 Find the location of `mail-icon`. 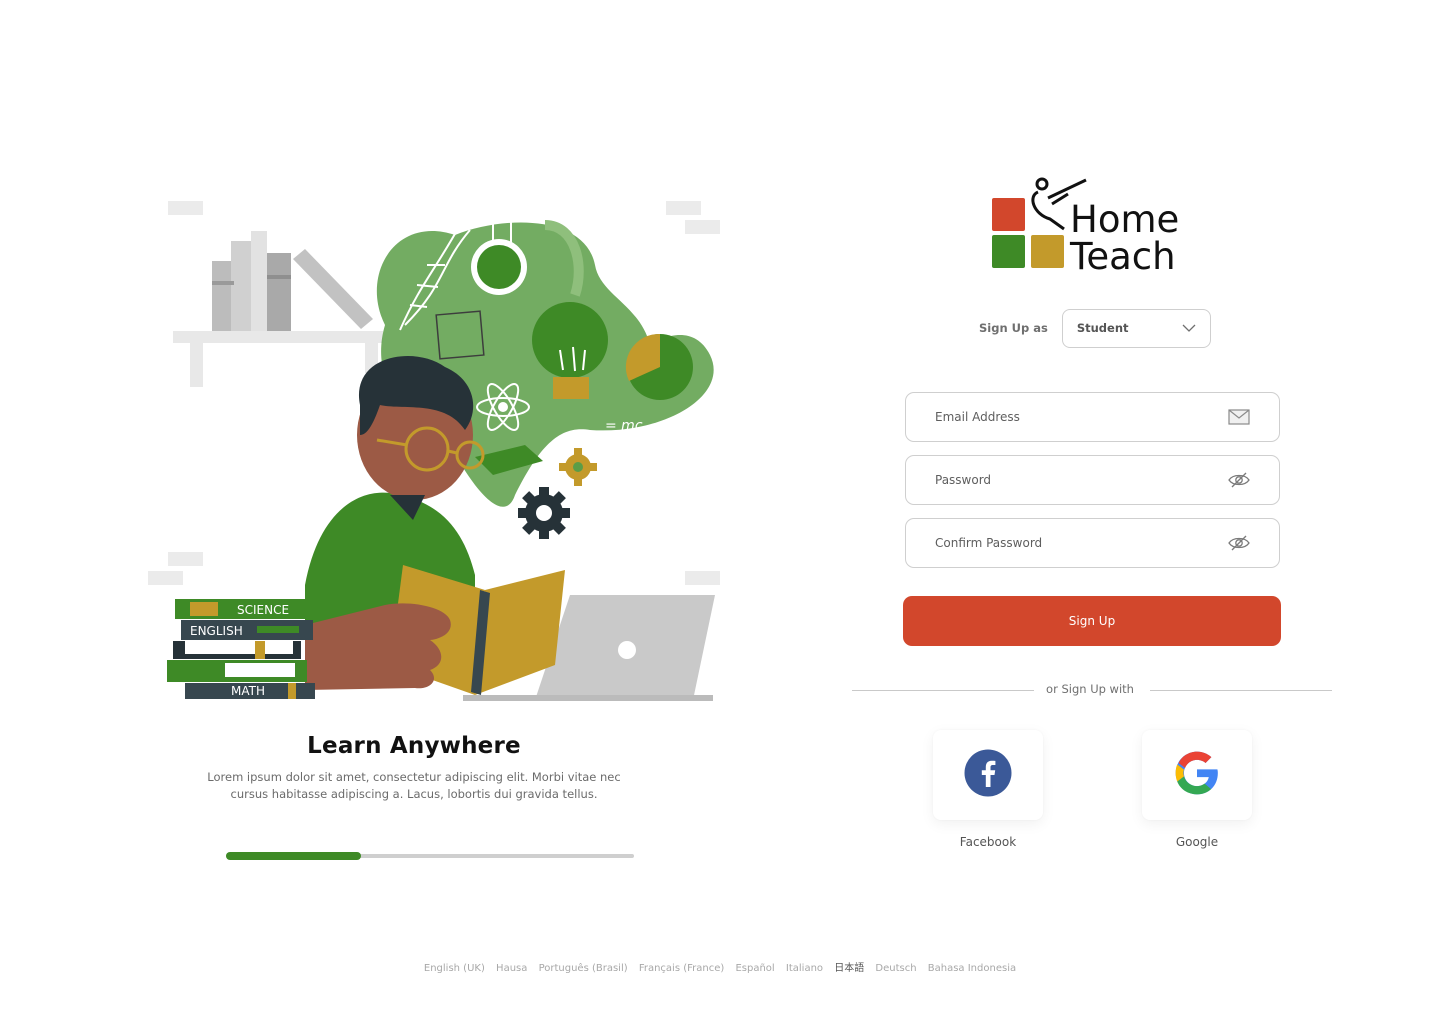

mail-icon is located at coordinates (1239, 417).